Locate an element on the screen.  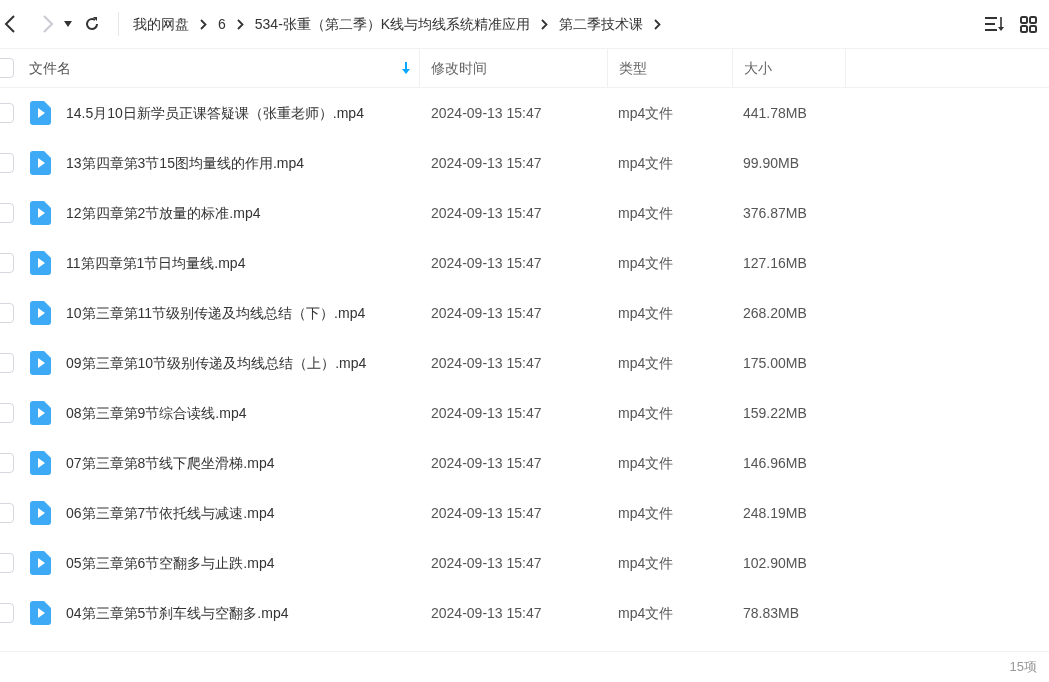
file-size: 268.20MB is located at coordinates (775, 313).